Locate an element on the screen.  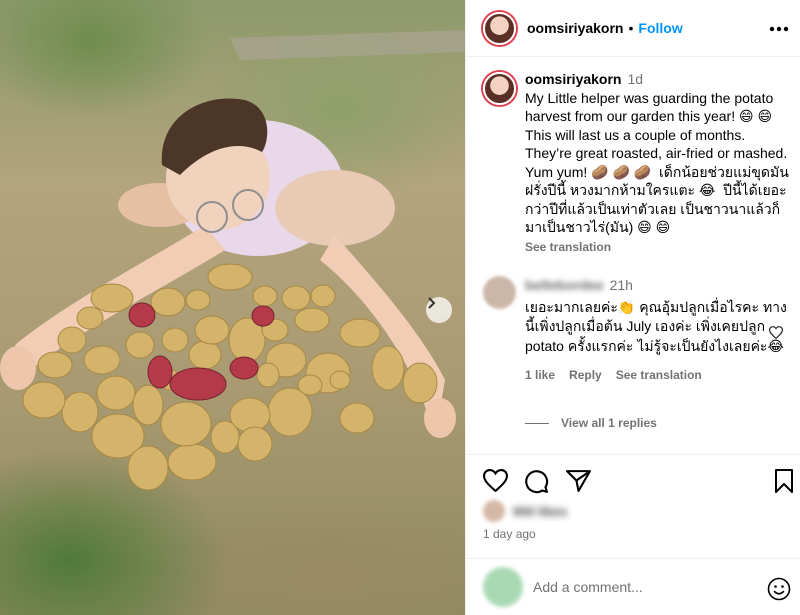
bookmark-icon is located at coordinates (784, 483).